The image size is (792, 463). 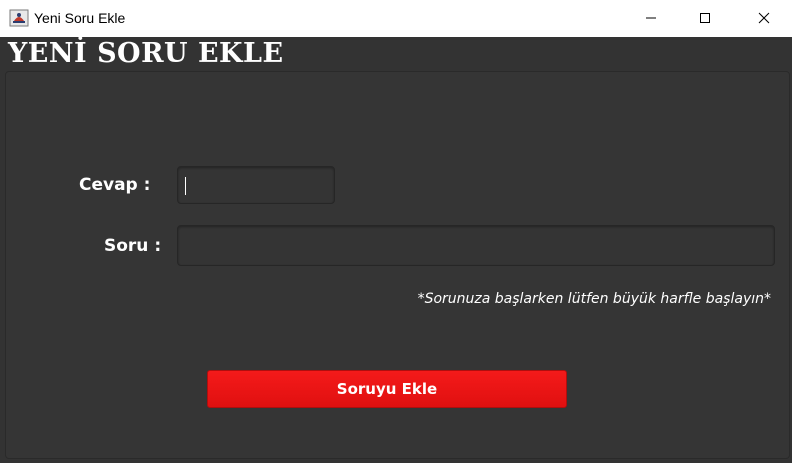 What do you see at coordinates (387, 389) in the screenshot?
I see `add-question-button: Soruyu Ekle` at bounding box center [387, 389].